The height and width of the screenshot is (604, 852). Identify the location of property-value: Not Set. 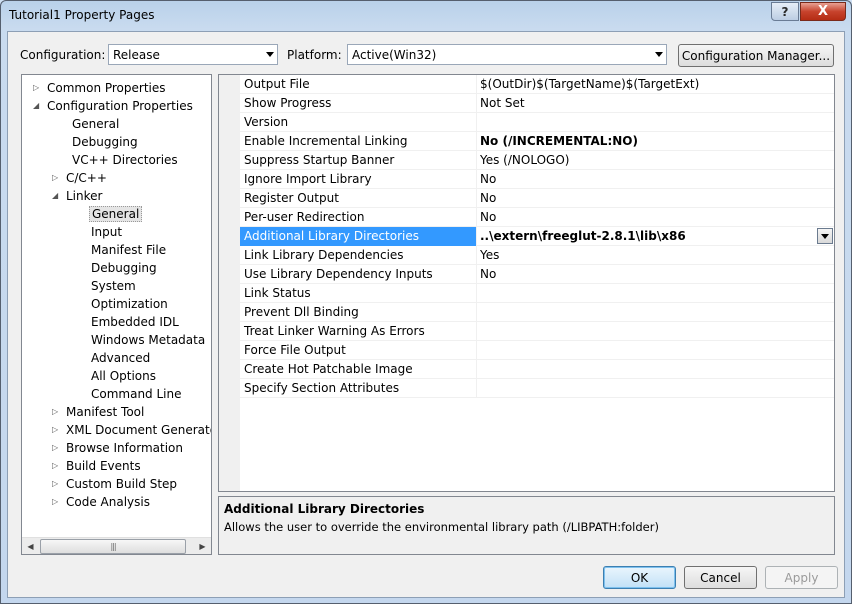
(655, 103).